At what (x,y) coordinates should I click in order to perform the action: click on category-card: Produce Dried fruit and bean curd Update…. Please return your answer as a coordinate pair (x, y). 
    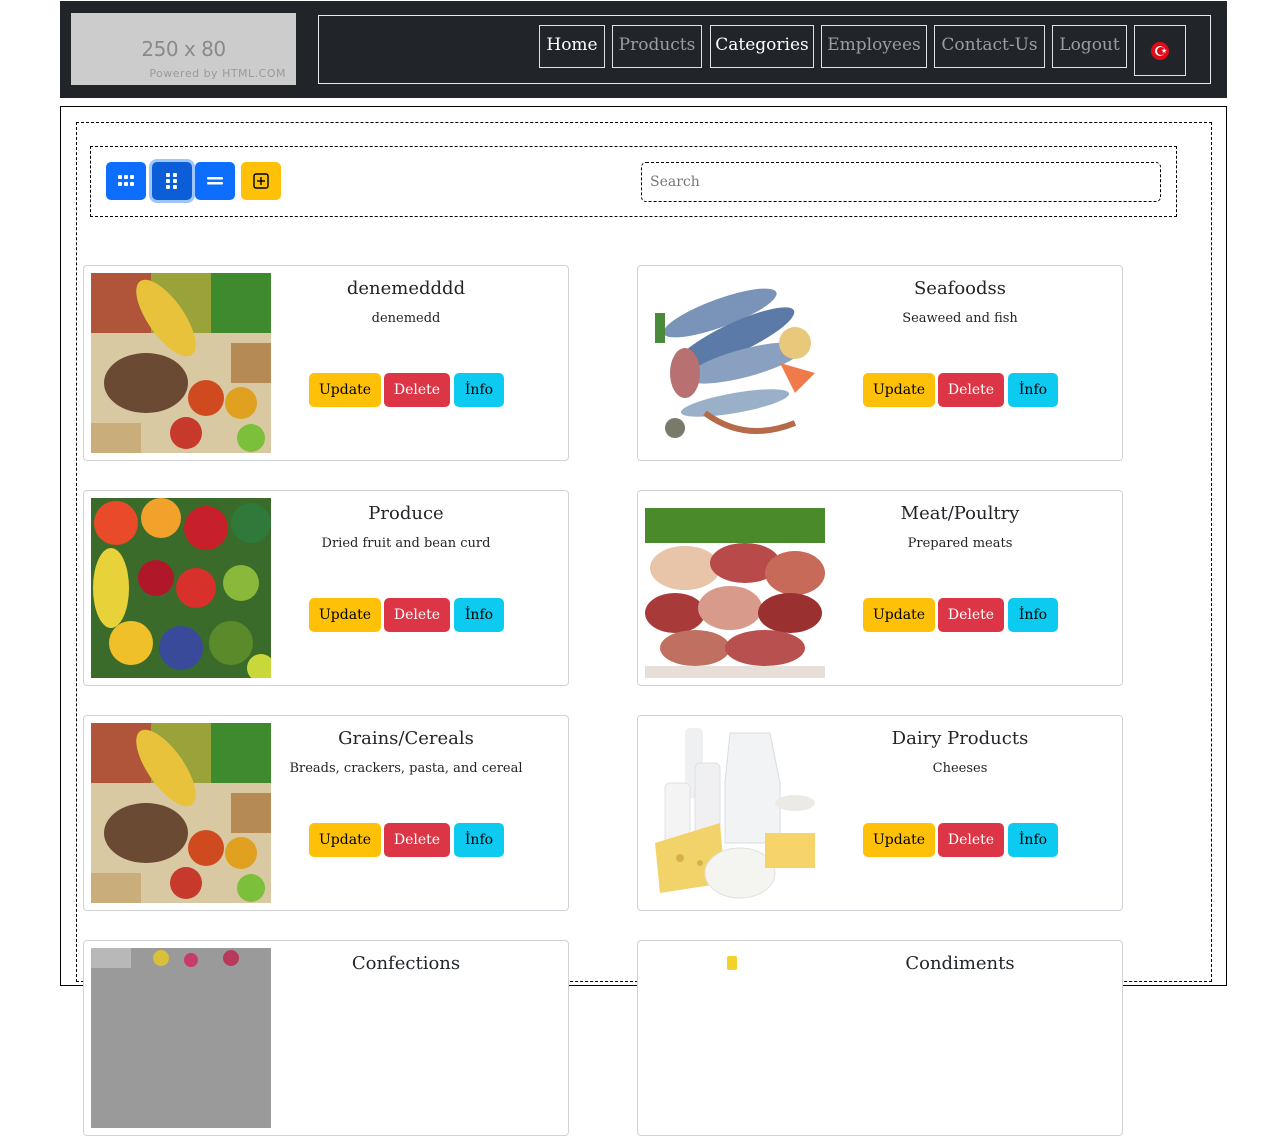
    Looking at the image, I should click on (326, 588).